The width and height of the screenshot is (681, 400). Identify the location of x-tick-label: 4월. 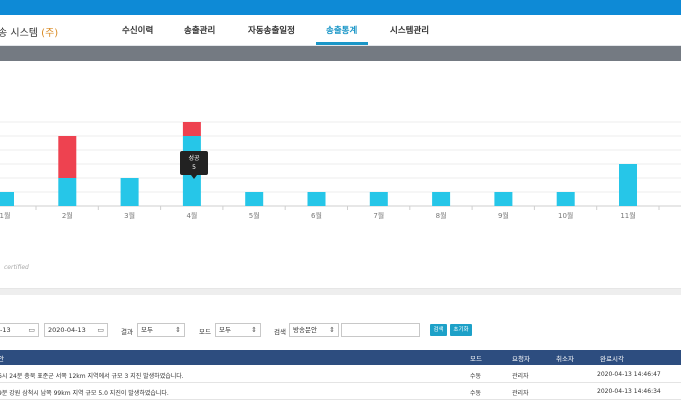
(191, 215).